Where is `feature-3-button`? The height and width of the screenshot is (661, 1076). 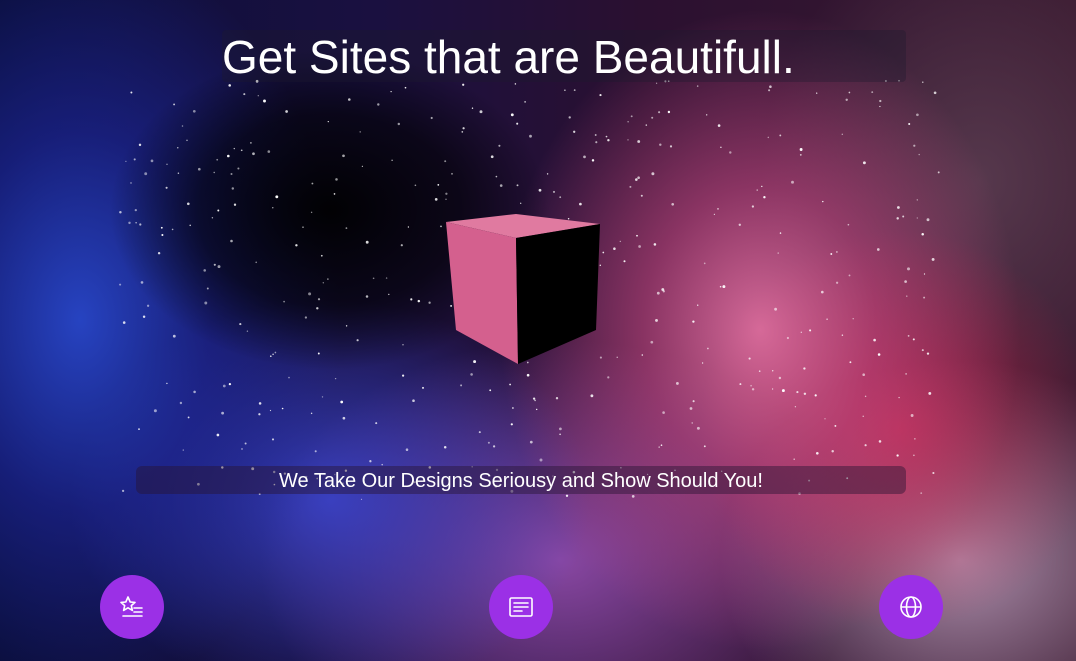
feature-3-button is located at coordinates (911, 607).